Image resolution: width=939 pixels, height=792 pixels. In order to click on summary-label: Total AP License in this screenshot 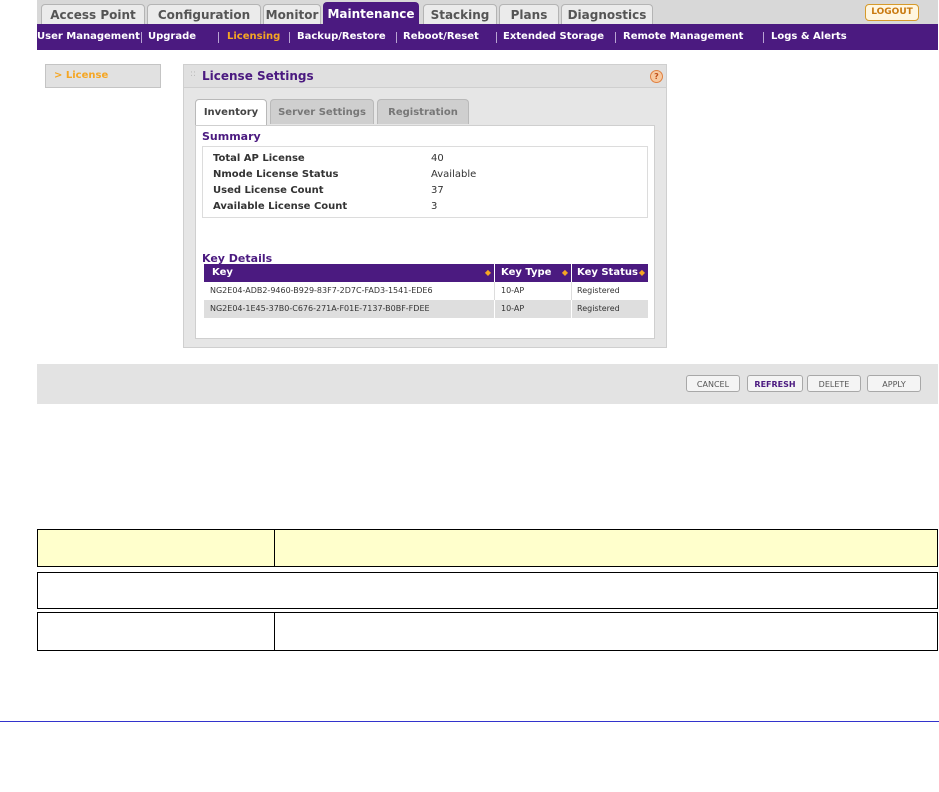, I will do `click(259, 158)`.